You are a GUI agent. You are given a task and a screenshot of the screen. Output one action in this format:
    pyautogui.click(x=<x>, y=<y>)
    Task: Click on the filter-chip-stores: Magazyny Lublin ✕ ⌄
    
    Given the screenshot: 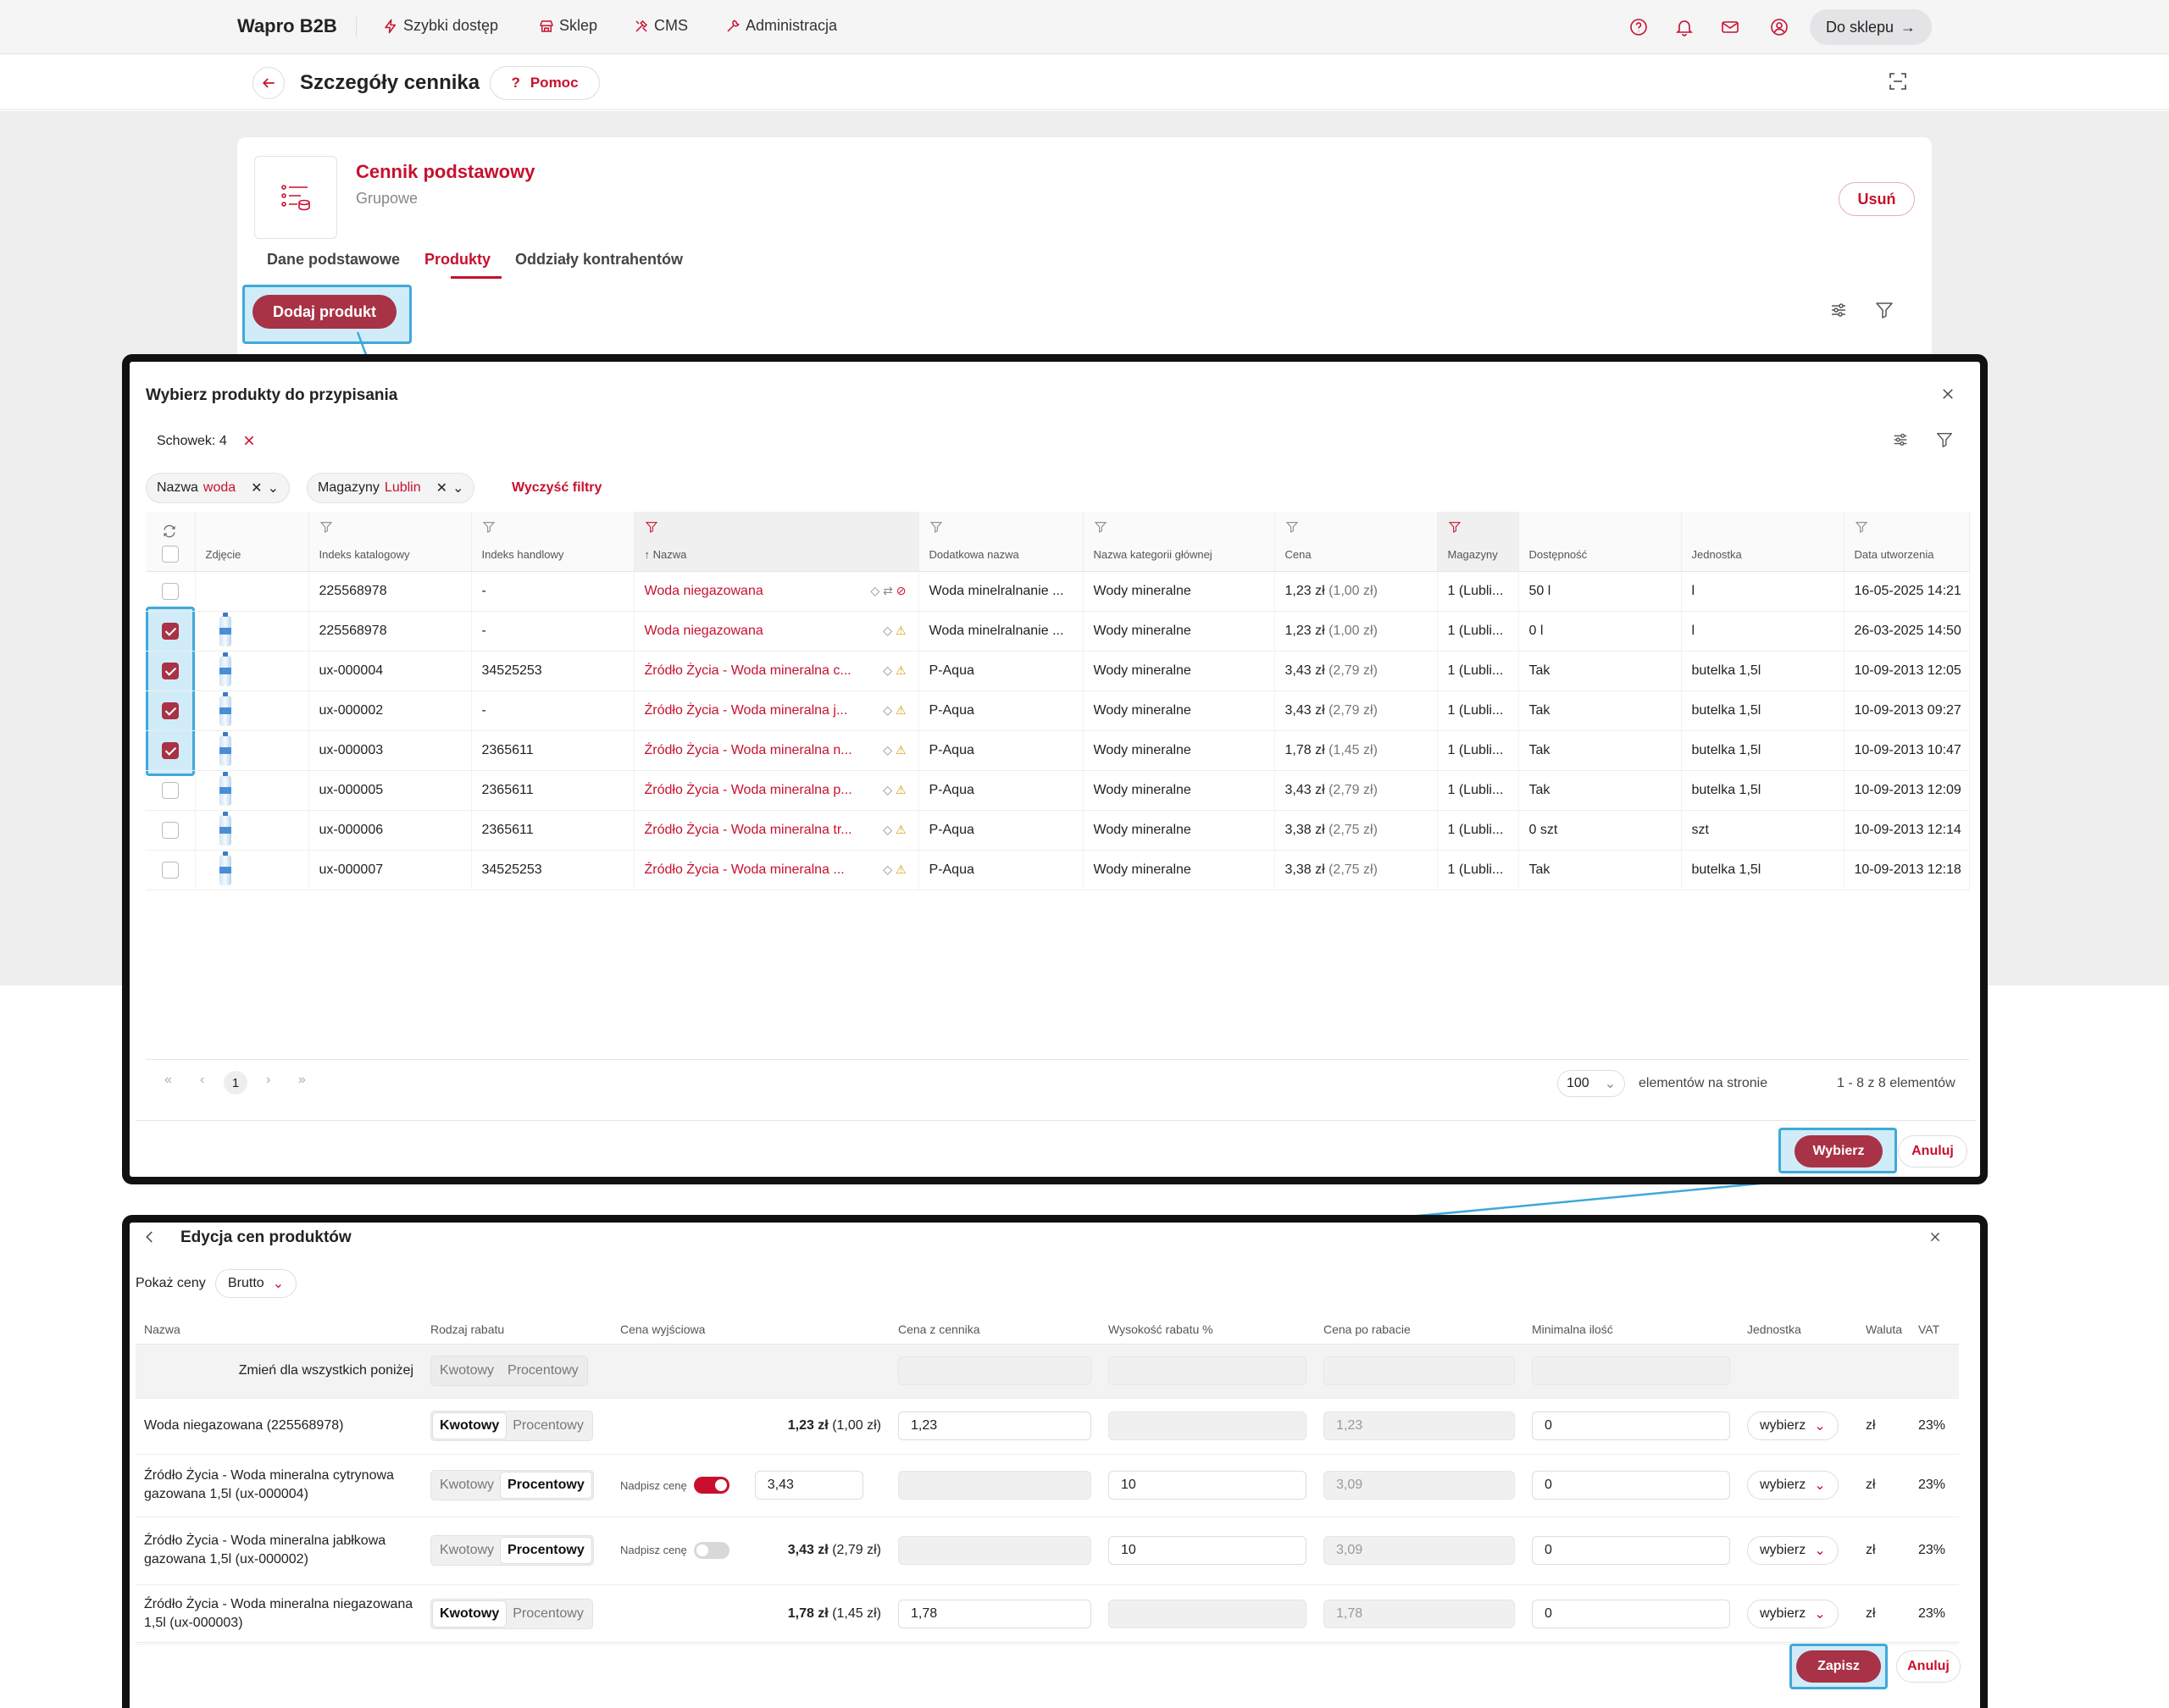 What is the action you would take?
    pyautogui.click(x=391, y=488)
    